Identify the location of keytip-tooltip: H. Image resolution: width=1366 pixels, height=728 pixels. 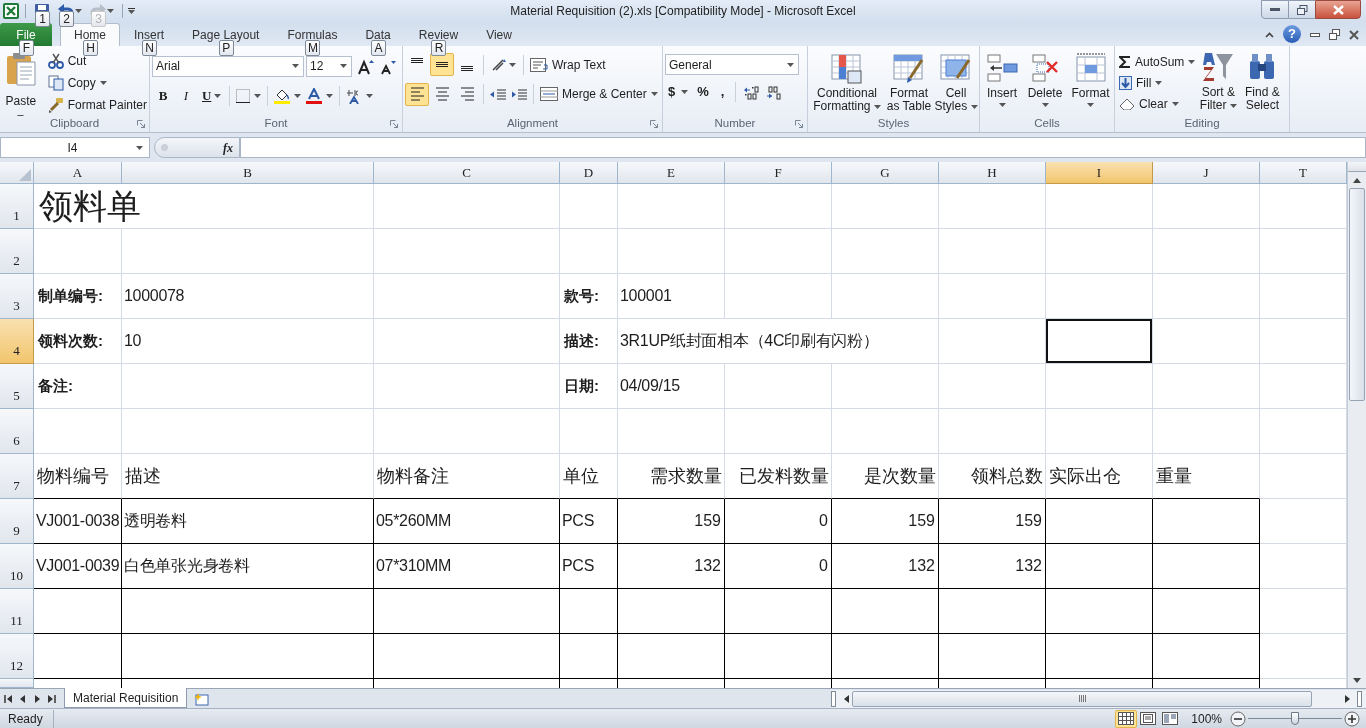
(90, 48).